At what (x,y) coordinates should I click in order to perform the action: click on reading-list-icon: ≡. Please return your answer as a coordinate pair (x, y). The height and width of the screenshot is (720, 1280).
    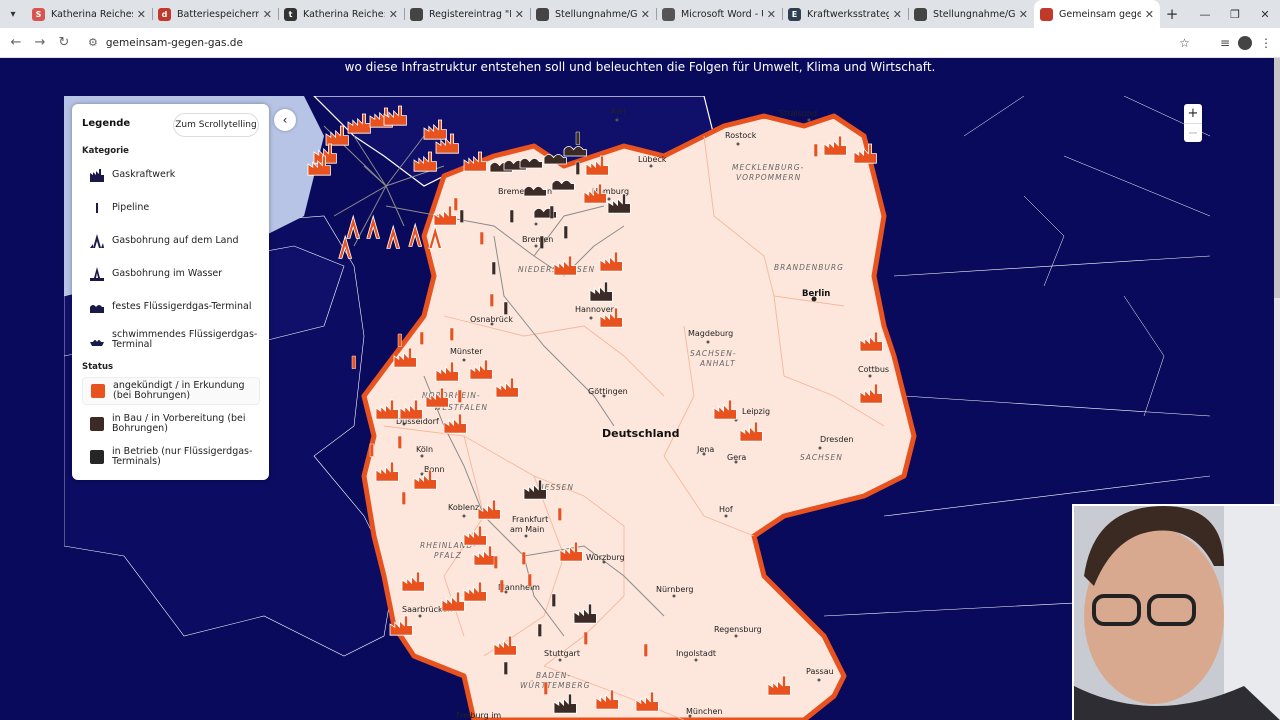
    Looking at the image, I should click on (1225, 43).